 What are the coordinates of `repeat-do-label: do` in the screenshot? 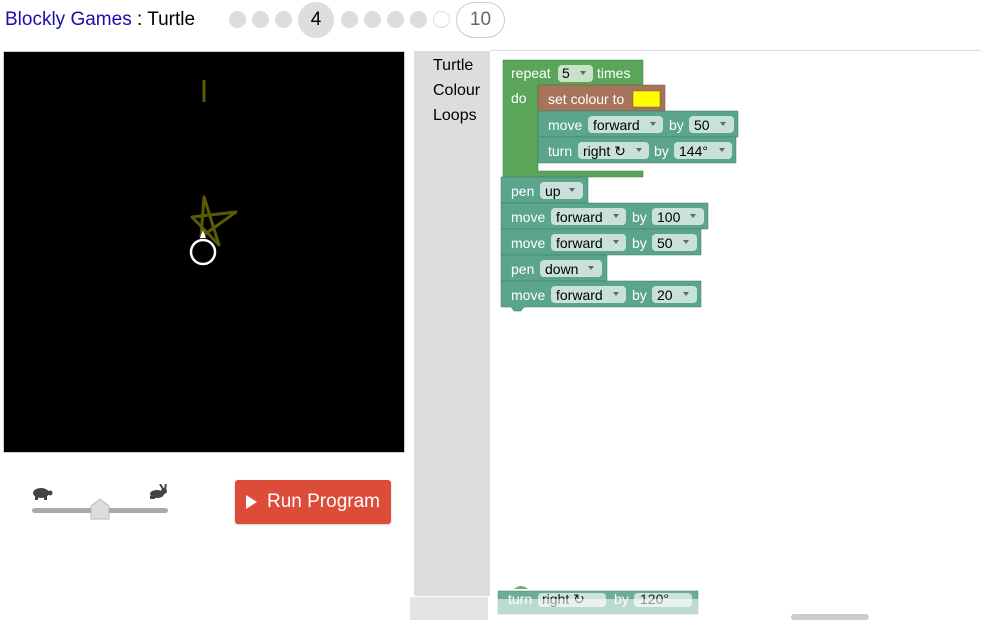 It's located at (519, 98).